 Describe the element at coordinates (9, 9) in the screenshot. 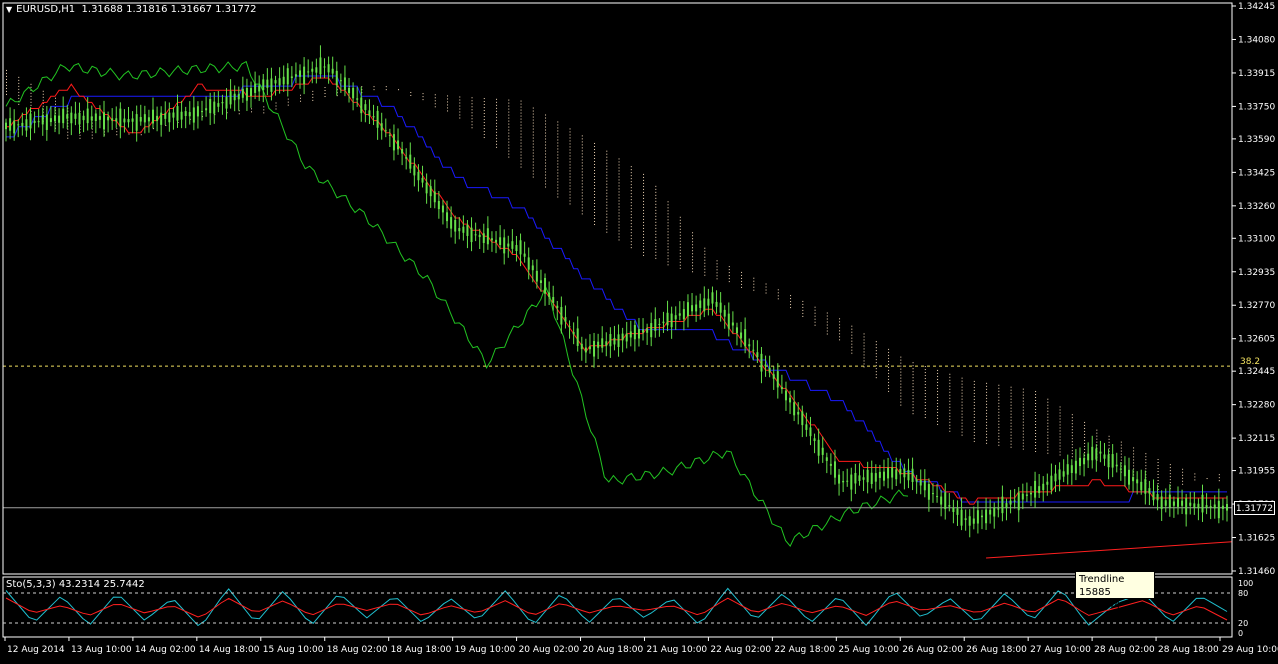

I see `dropdown-triangle-icon: ▼` at that location.